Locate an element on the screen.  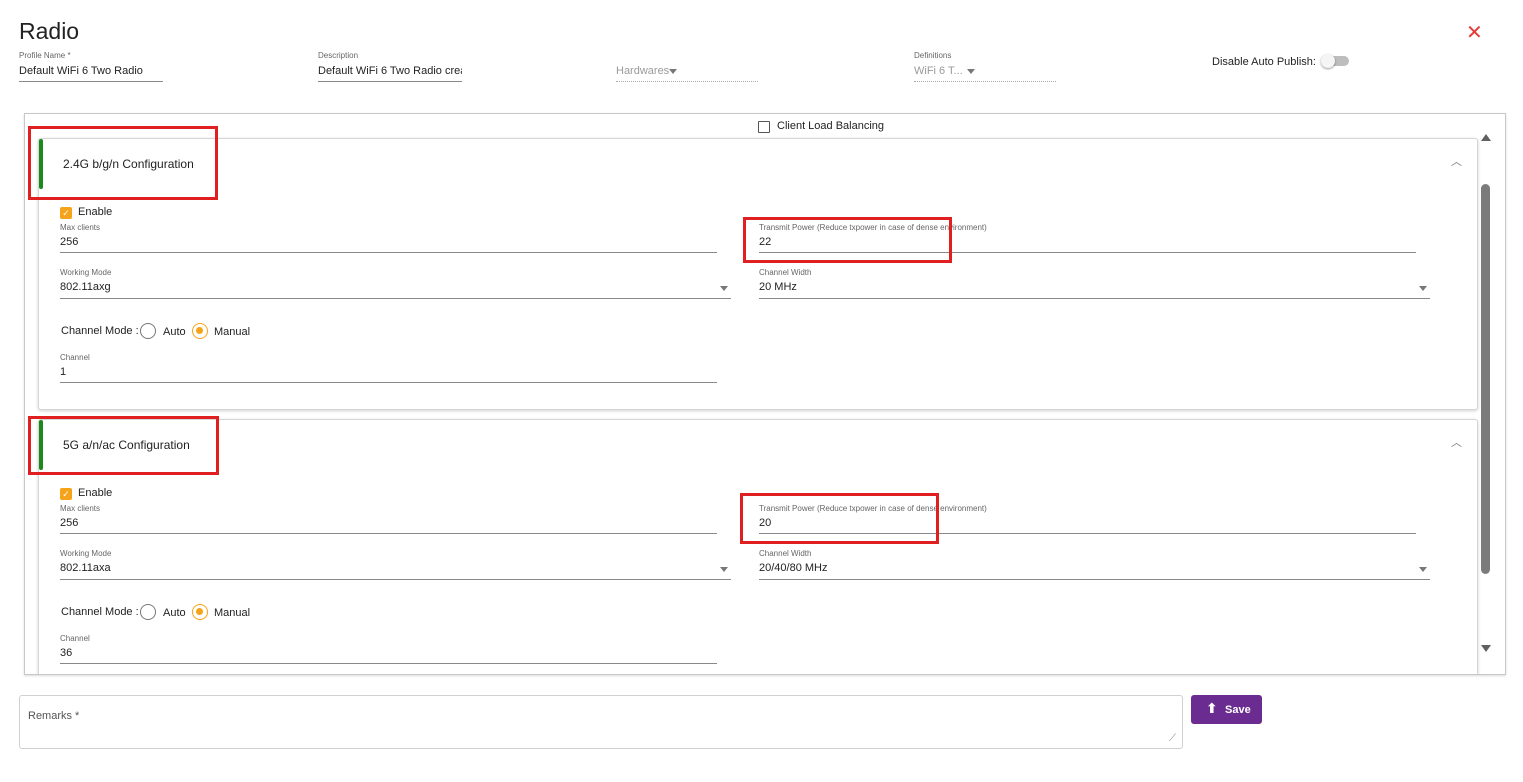
hardwares-select: Hardwares is located at coordinates (687, 73).